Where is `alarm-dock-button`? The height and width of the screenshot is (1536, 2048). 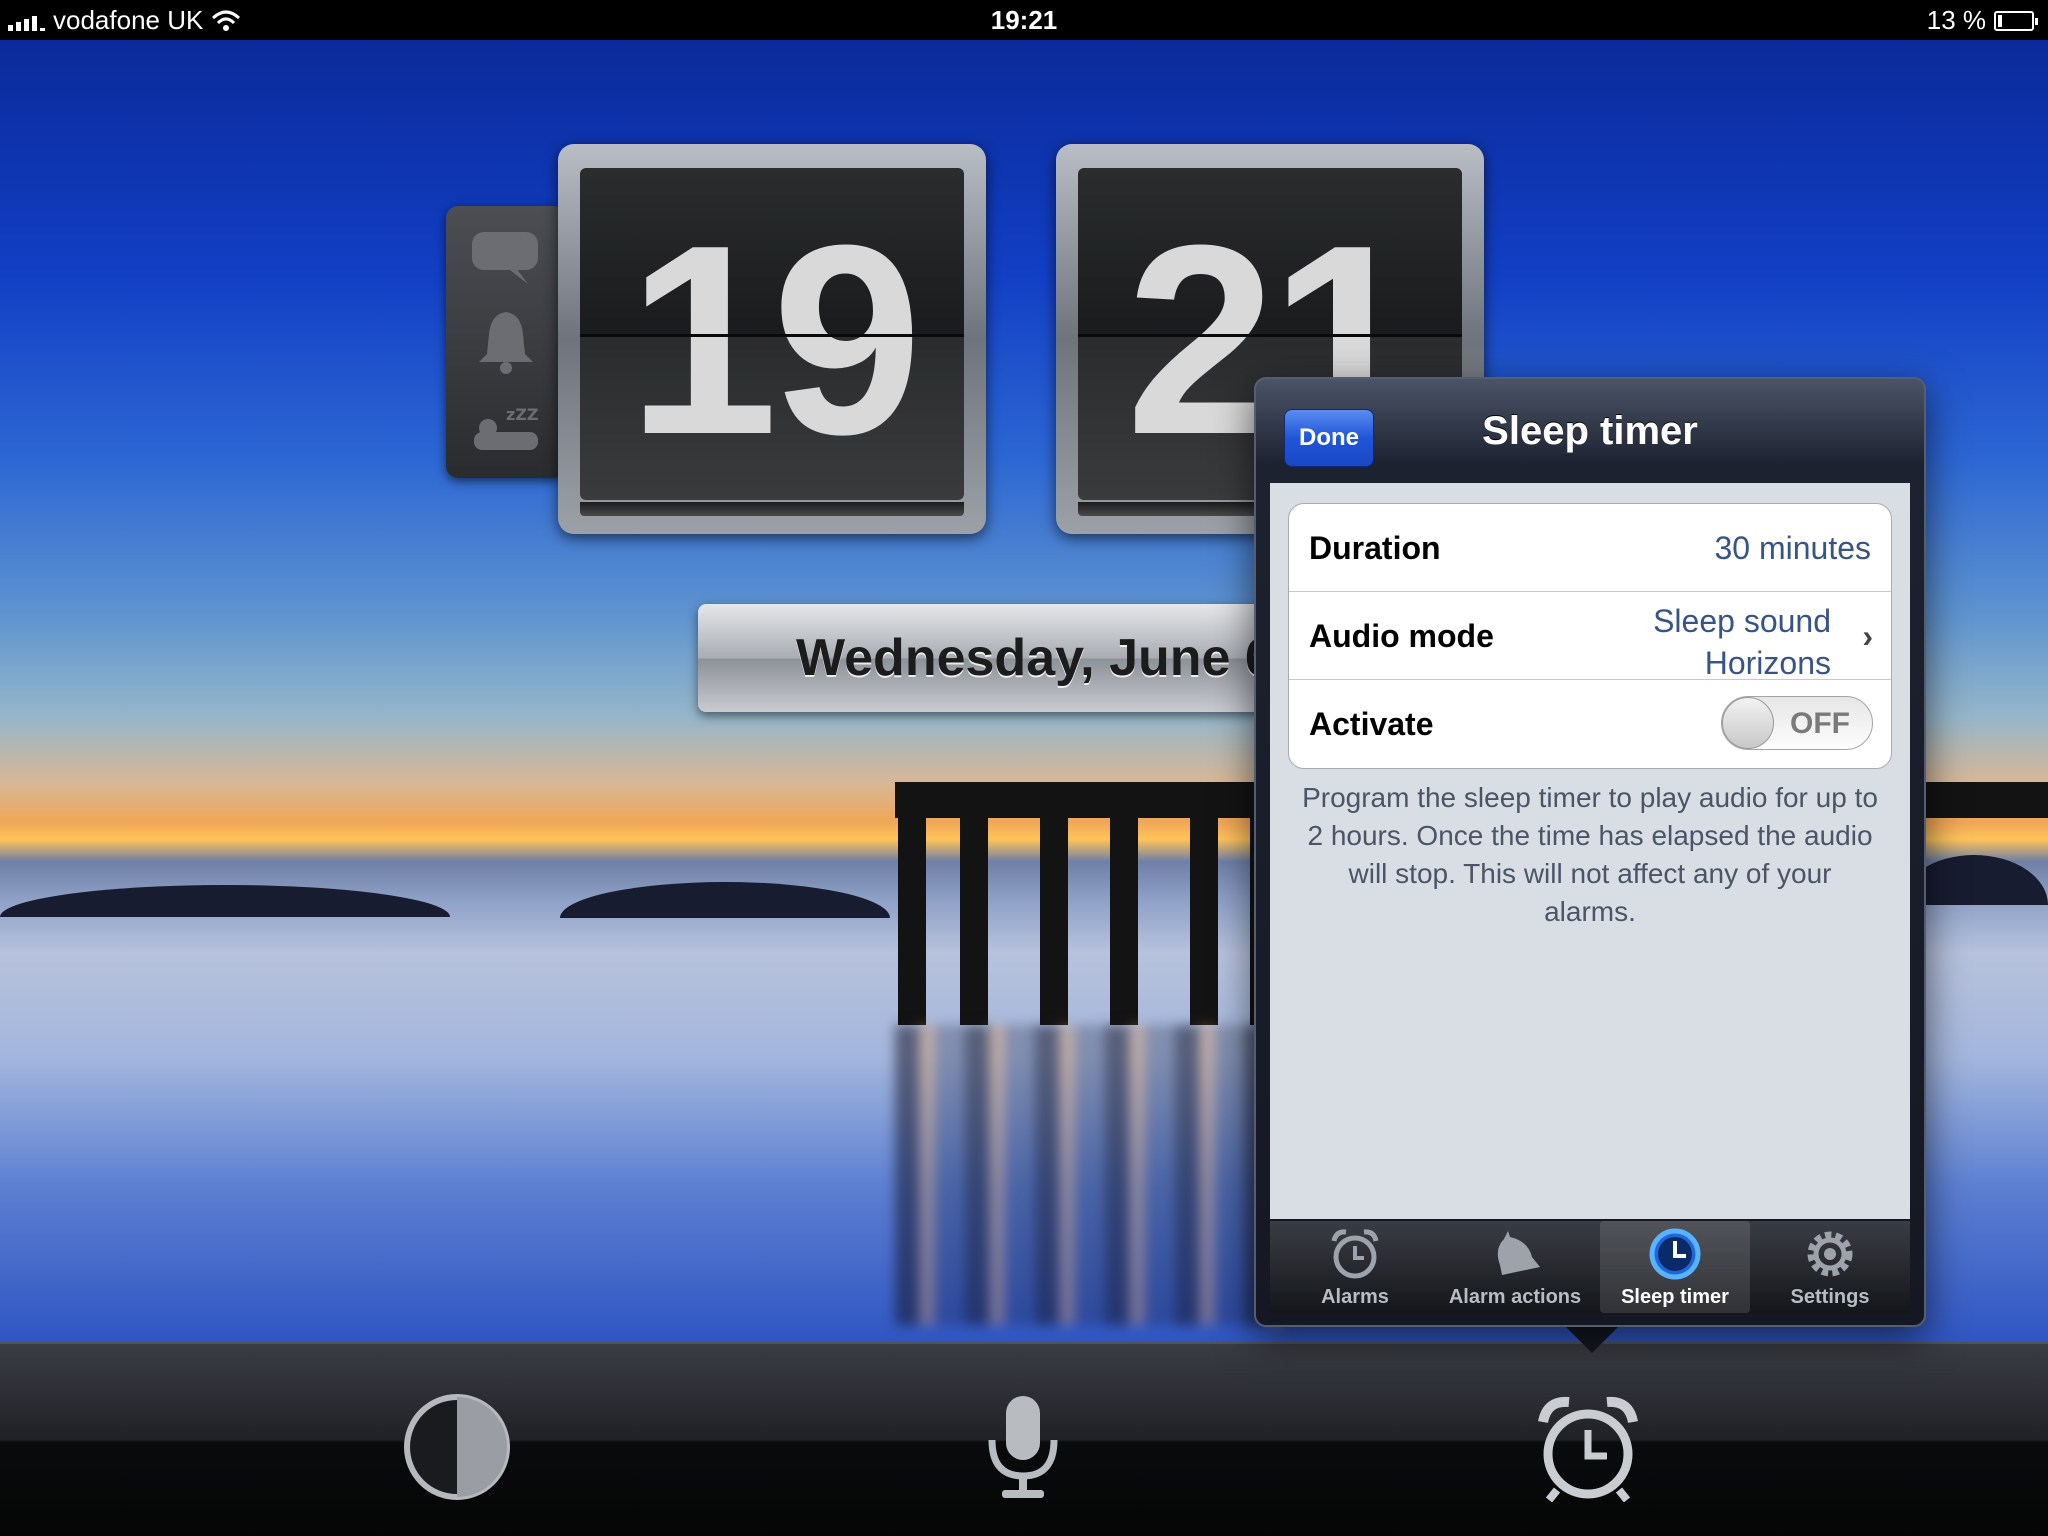
alarm-dock-button is located at coordinates (1588, 1447).